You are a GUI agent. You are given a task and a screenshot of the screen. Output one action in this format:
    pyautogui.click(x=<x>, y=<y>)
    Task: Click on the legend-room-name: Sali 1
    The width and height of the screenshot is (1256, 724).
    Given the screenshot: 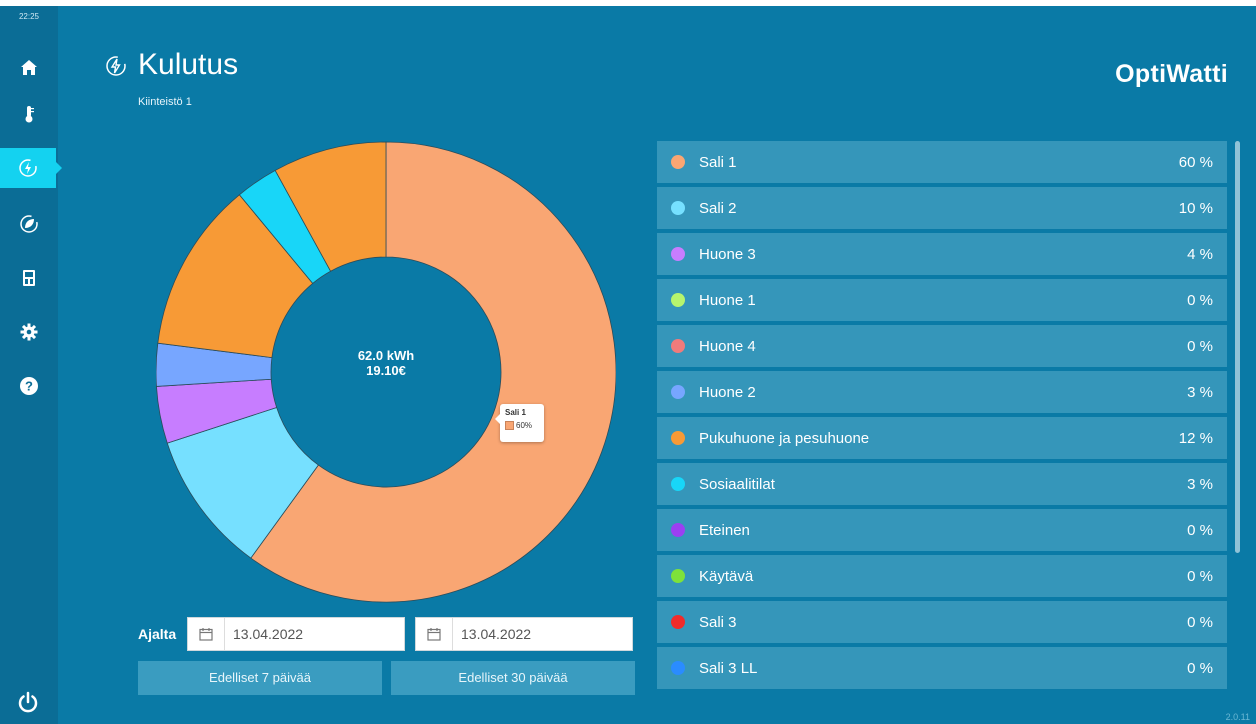 What is the action you would take?
    pyautogui.click(x=718, y=162)
    